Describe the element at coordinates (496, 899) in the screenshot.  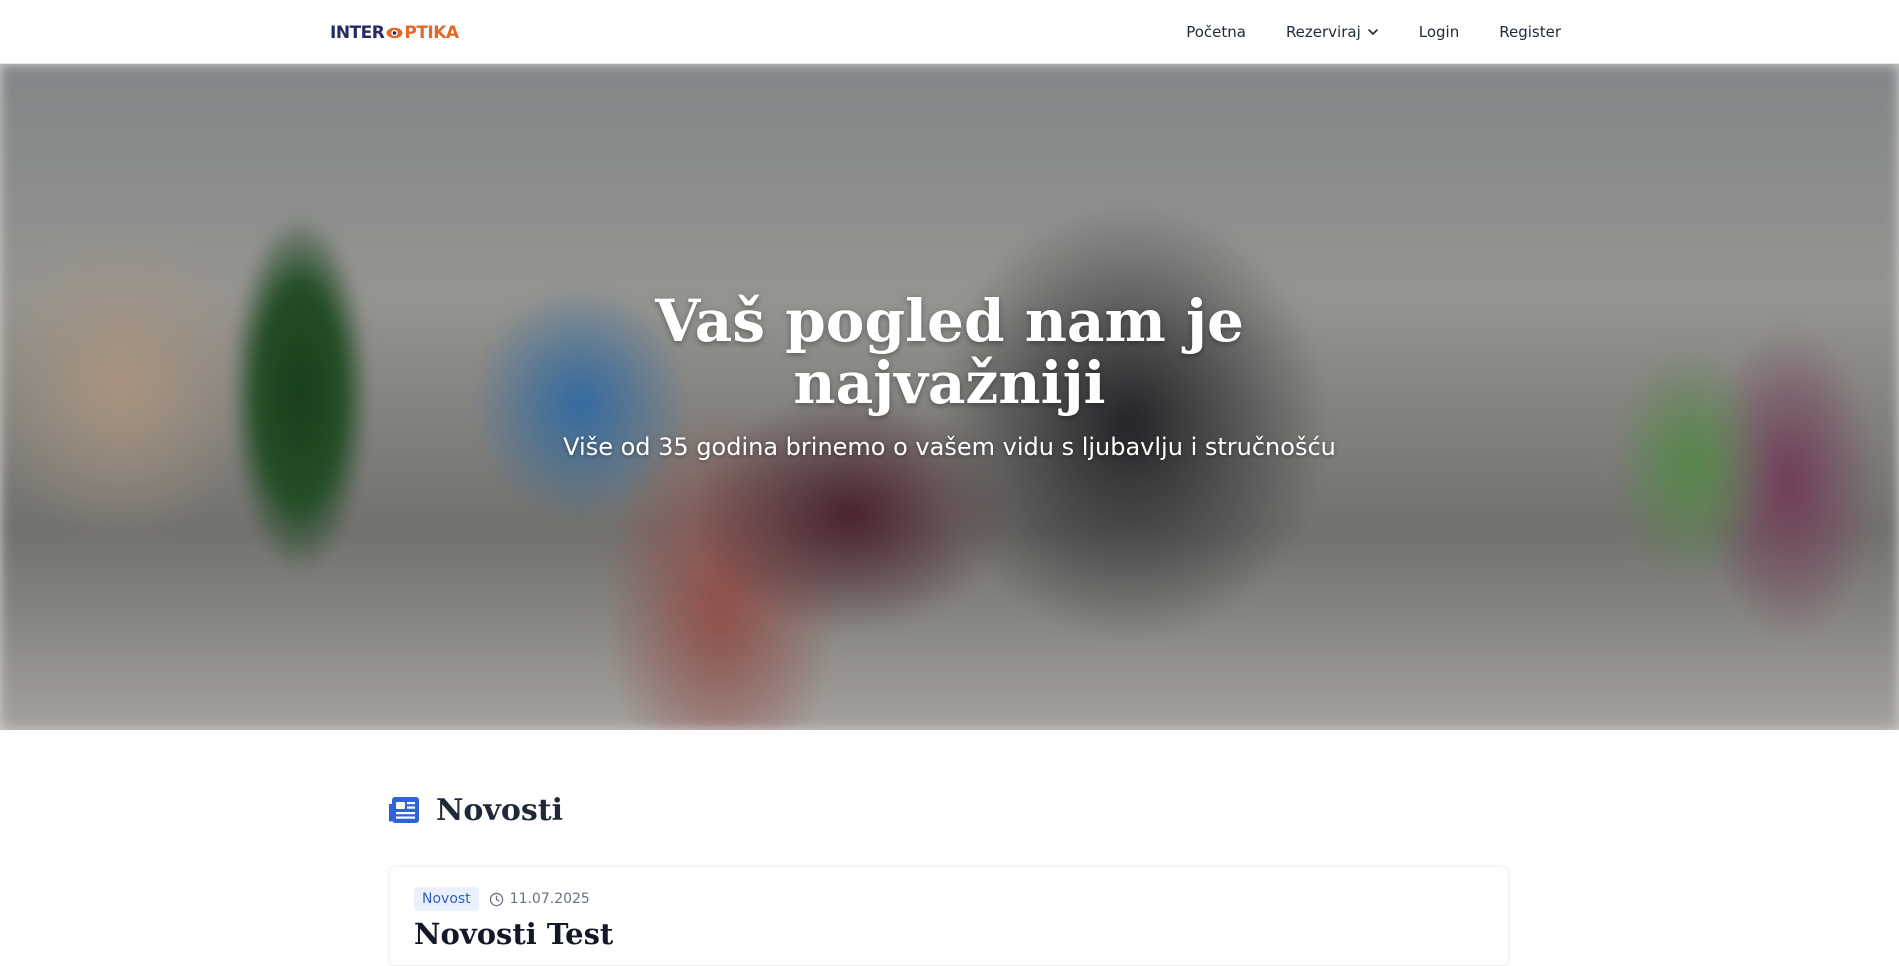
I see `clock-icon` at that location.